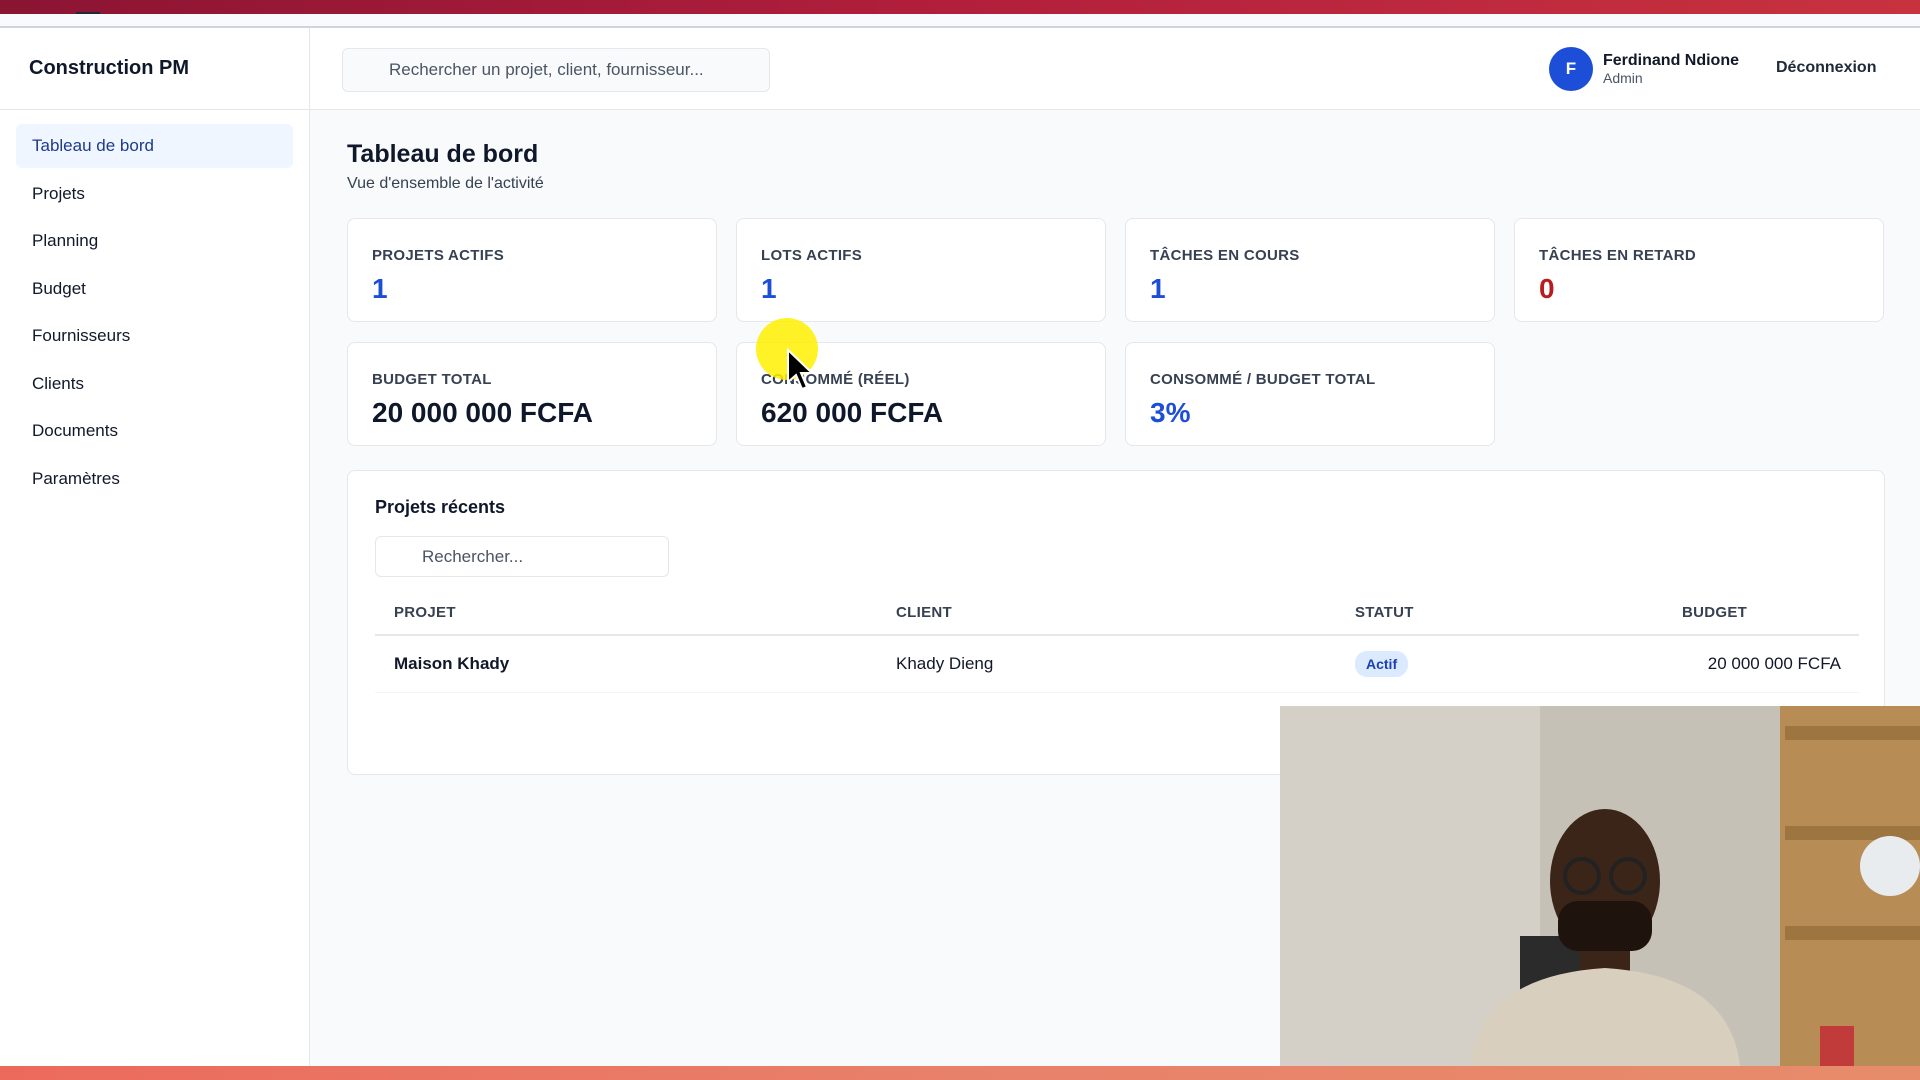 This screenshot has height=1080, width=1920. I want to click on global-search-input, so click(579, 70).